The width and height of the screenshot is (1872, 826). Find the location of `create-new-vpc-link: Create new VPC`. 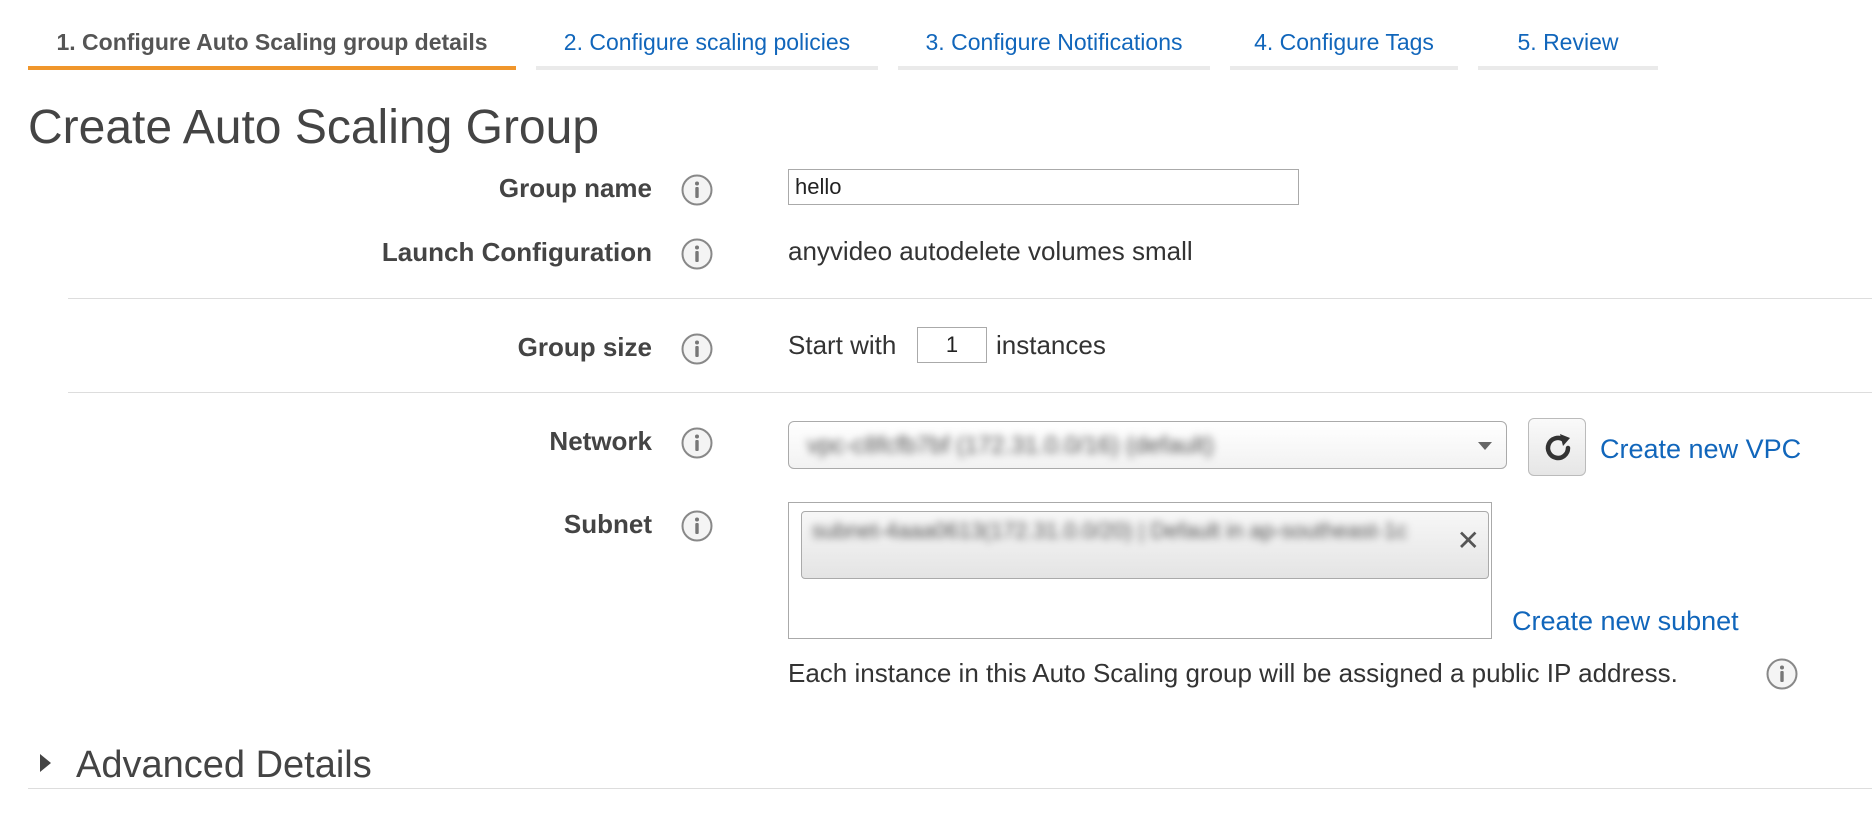

create-new-vpc-link: Create new VPC is located at coordinates (1700, 449).